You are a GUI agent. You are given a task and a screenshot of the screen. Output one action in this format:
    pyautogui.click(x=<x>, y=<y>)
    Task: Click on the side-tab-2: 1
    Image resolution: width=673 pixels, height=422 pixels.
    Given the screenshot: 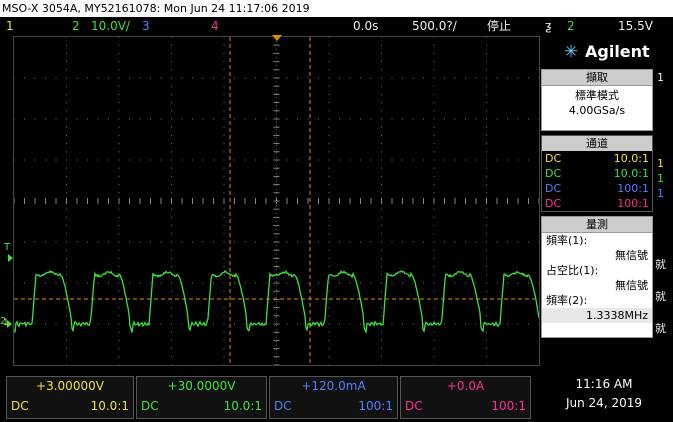 What is the action you would take?
    pyautogui.click(x=663, y=164)
    